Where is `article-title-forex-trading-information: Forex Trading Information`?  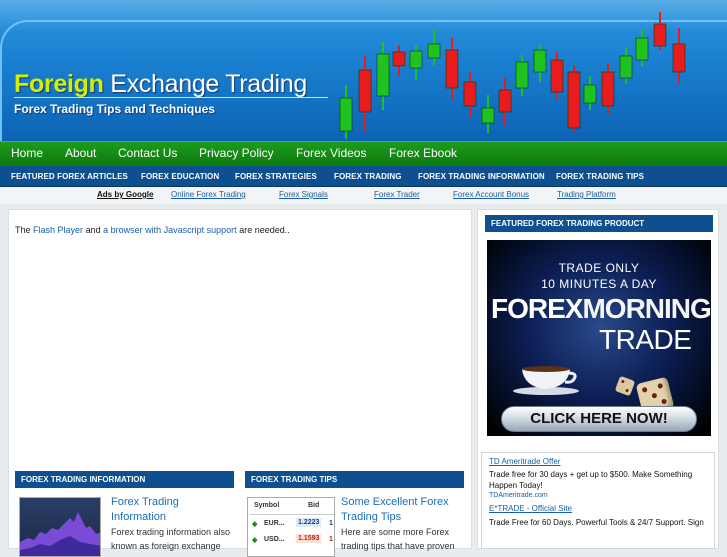
article-title-forex-trading-information: Forex Trading Information is located at coordinates (171, 510).